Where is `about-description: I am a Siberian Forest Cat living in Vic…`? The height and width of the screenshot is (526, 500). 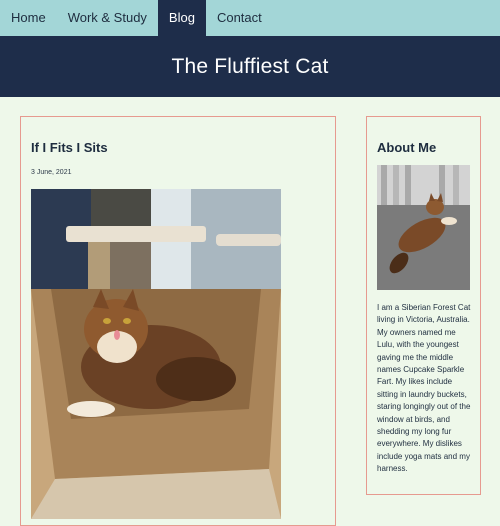
about-description: I am a Siberian Forest Cat living in Vic… is located at coordinates (424, 388).